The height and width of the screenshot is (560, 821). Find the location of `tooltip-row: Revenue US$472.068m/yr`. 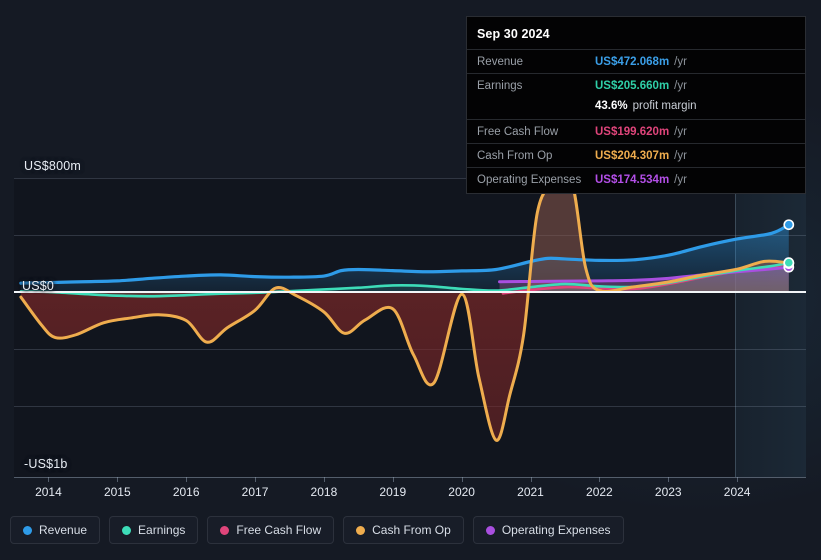

tooltip-row: Revenue US$472.068m/yr is located at coordinates (636, 61).